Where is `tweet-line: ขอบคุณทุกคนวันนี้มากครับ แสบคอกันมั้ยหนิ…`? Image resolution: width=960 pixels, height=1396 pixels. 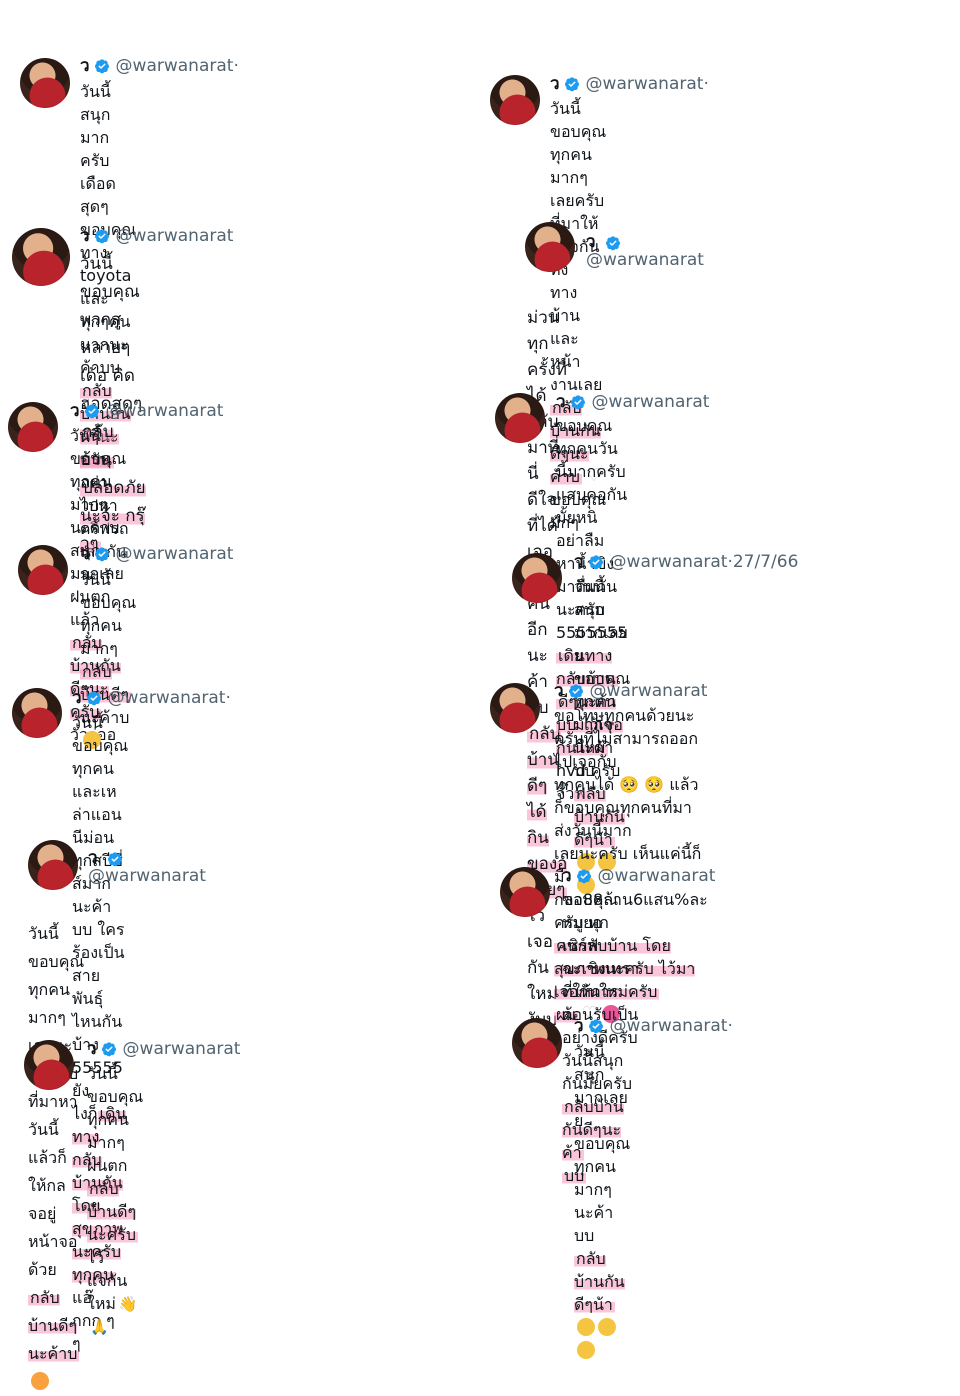 tweet-line: ขอบคุณทุกคนวันนี้มากครับ แสบคอกันมั้ยหนิ… is located at coordinates (592, 483).